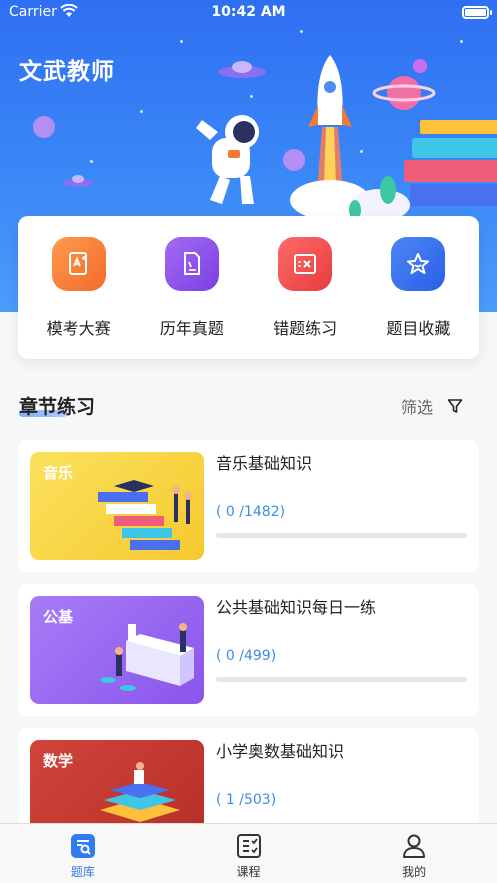 The width and height of the screenshot is (497, 883). I want to click on quick-action-label: 错题练习, so click(305, 328).